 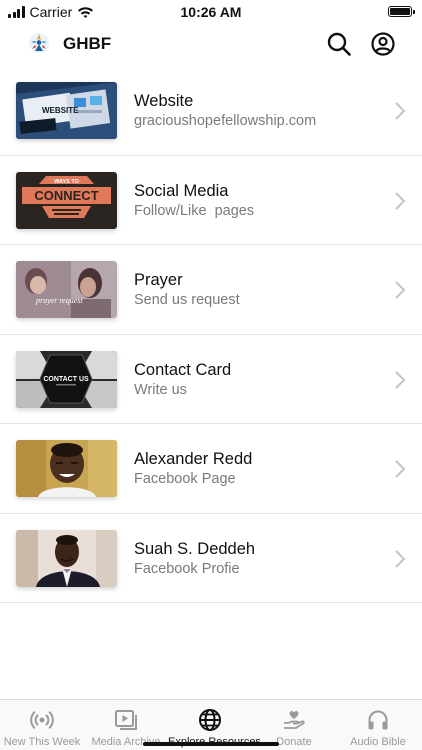 What do you see at coordinates (158, 280) in the screenshot?
I see `resource-title: Prayer` at bounding box center [158, 280].